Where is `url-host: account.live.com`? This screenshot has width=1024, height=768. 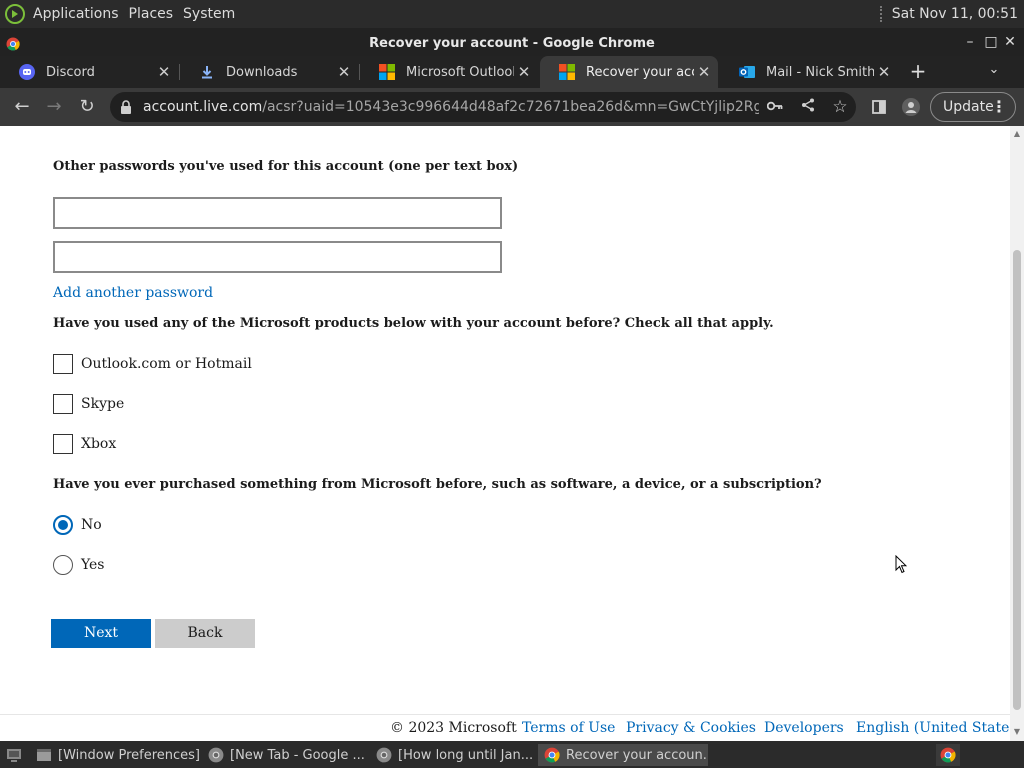
url-host: account.live.com is located at coordinates (203, 107).